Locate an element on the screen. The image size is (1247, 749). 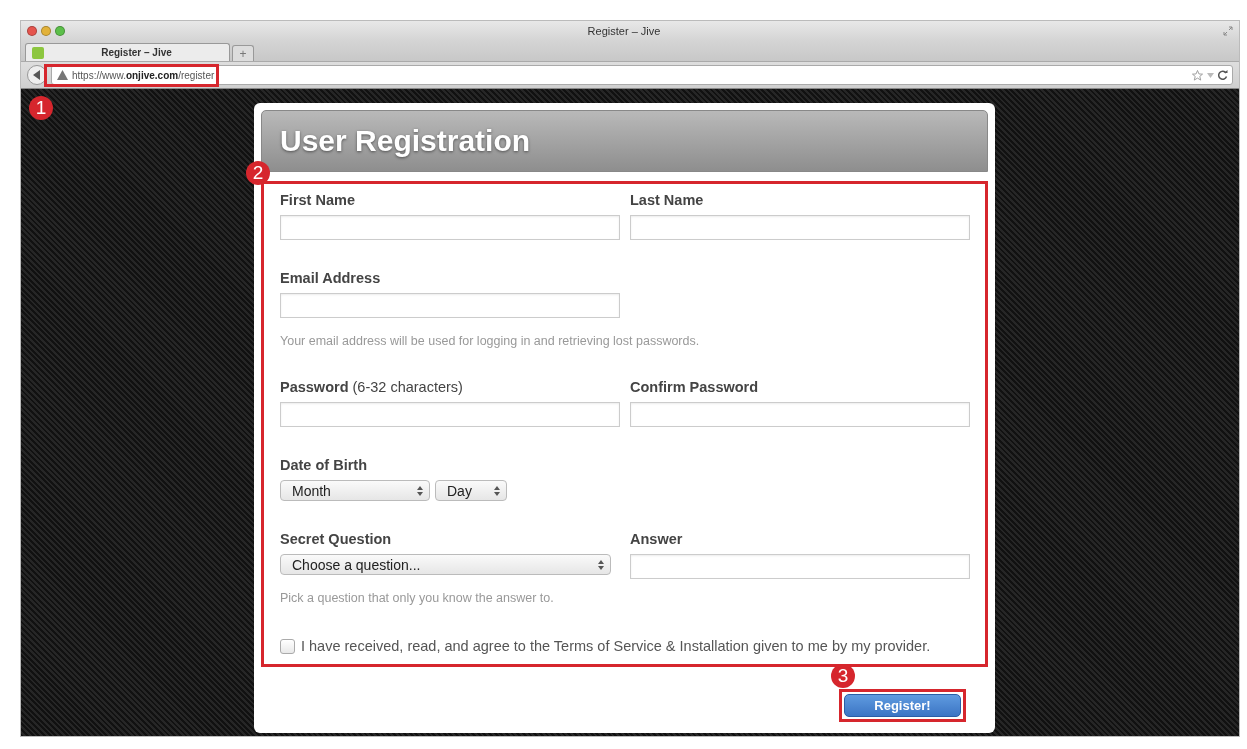
hint-text: Pick a question that only you know the answer to. is located at coordinates (417, 598).